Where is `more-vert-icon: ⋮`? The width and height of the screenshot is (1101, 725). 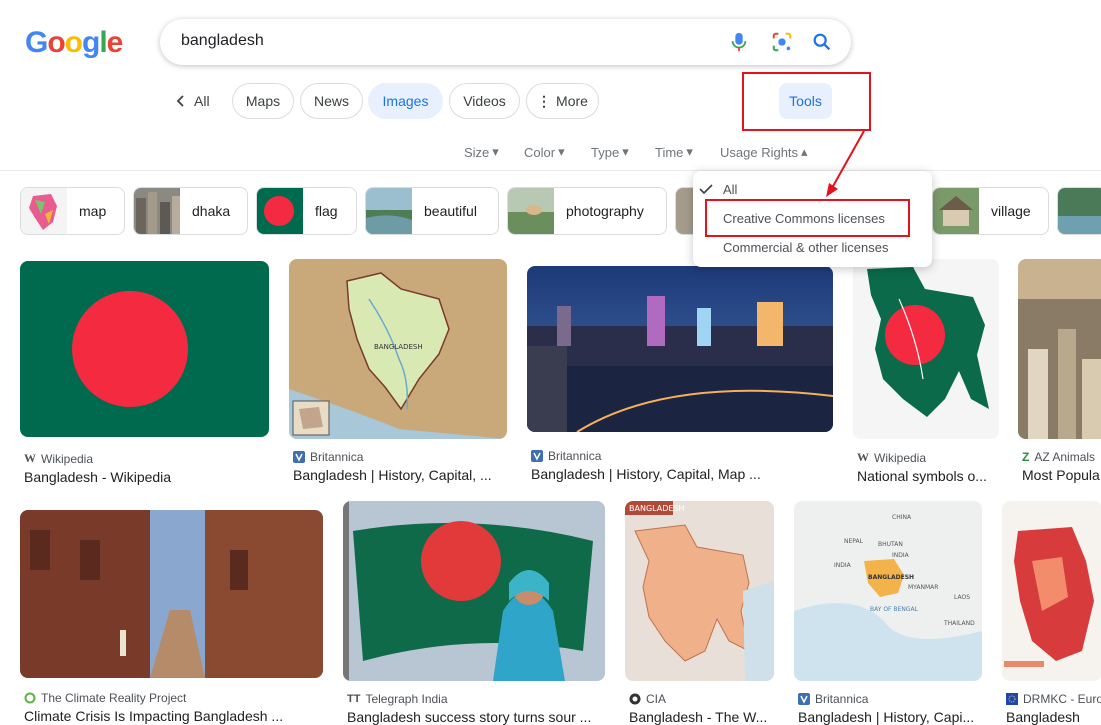 more-vert-icon: ⋮ is located at coordinates (544, 100).